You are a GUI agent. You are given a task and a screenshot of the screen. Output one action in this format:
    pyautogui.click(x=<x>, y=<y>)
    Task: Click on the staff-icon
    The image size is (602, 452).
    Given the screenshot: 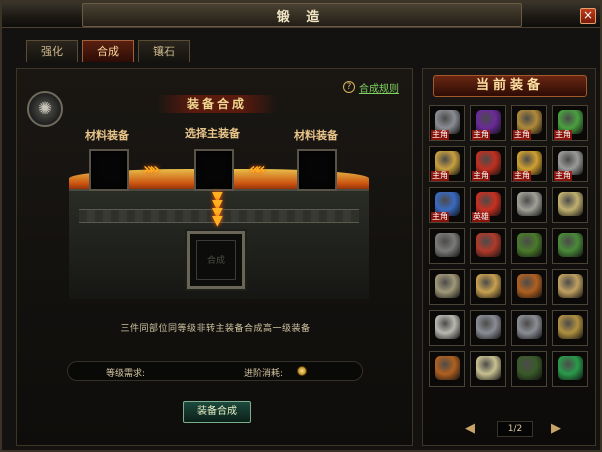 What is the action you would take?
    pyautogui.click(x=488, y=368)
    